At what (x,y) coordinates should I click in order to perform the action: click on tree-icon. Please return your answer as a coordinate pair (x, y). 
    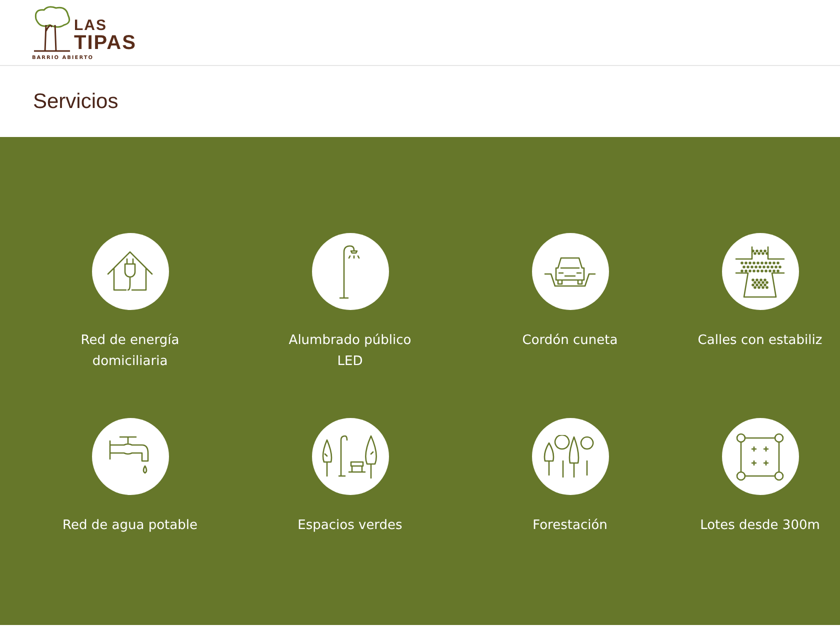
    Looking at the image, I should click on (52, 28).